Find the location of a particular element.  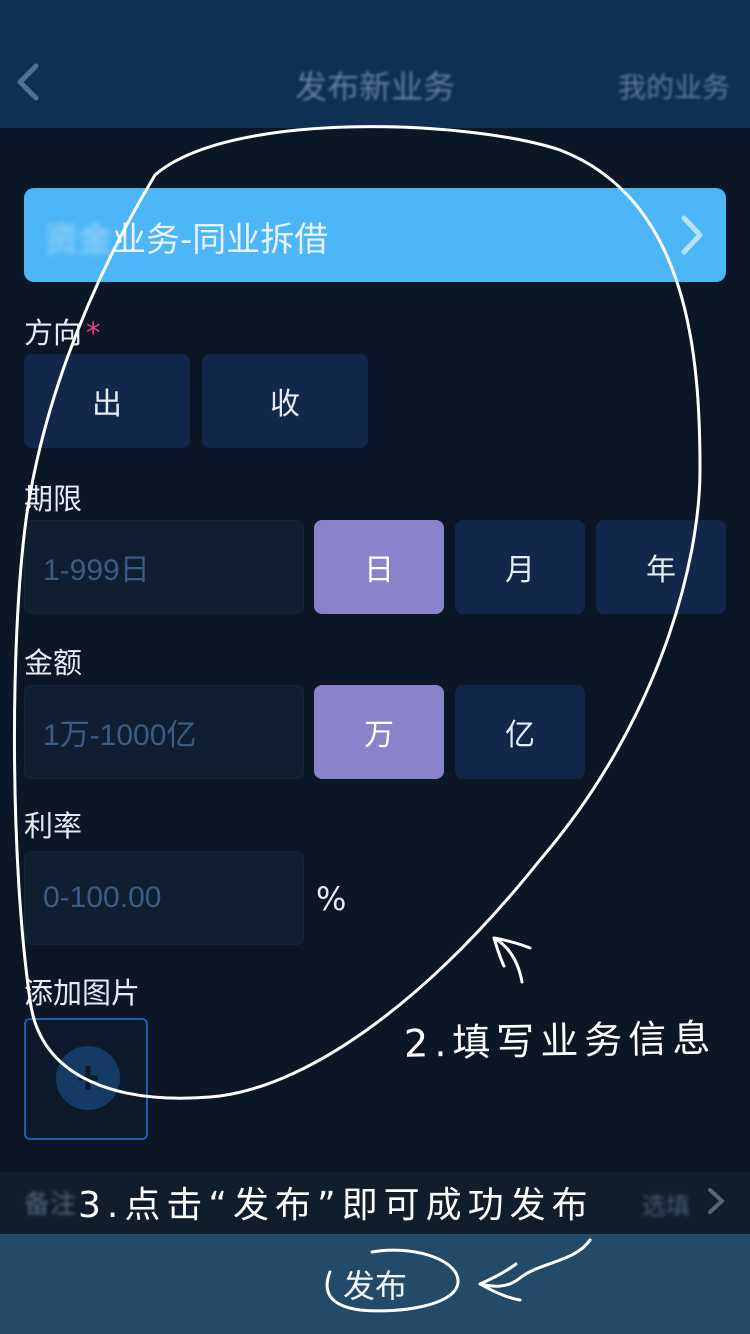

my-business-link: 我的业务 is located at coordinates (674, 86).